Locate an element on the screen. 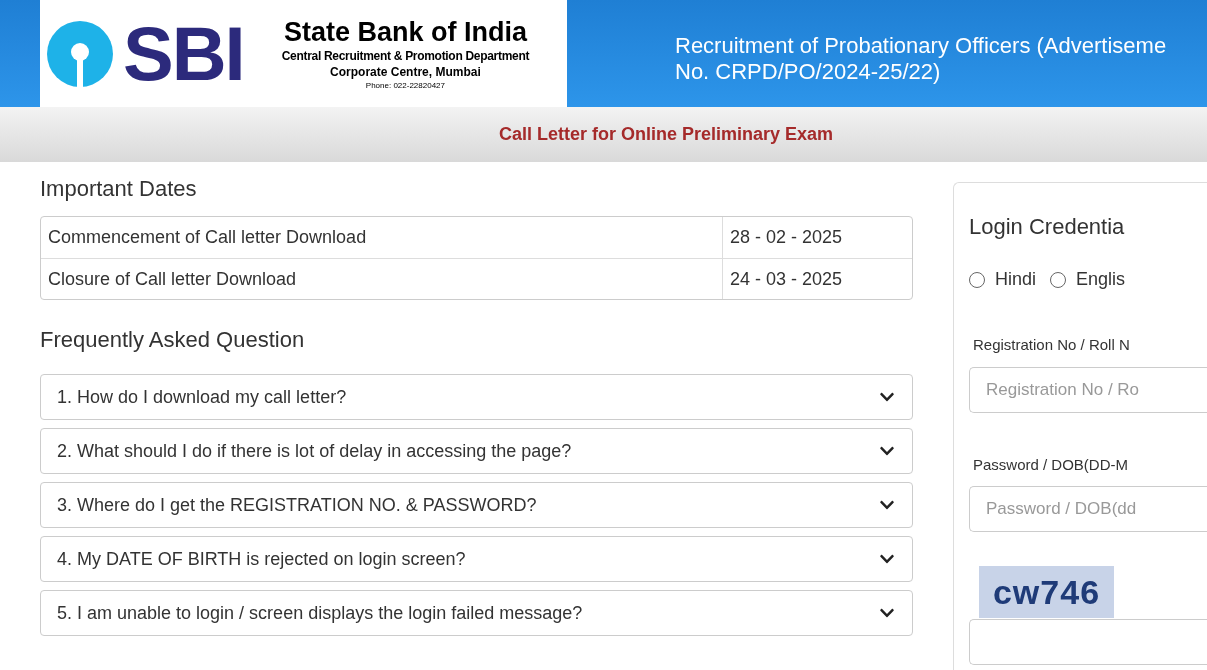 The image size is (1207, 670). faq-item: 1. How do I download my call letter? is located at coordinates (476, 397).